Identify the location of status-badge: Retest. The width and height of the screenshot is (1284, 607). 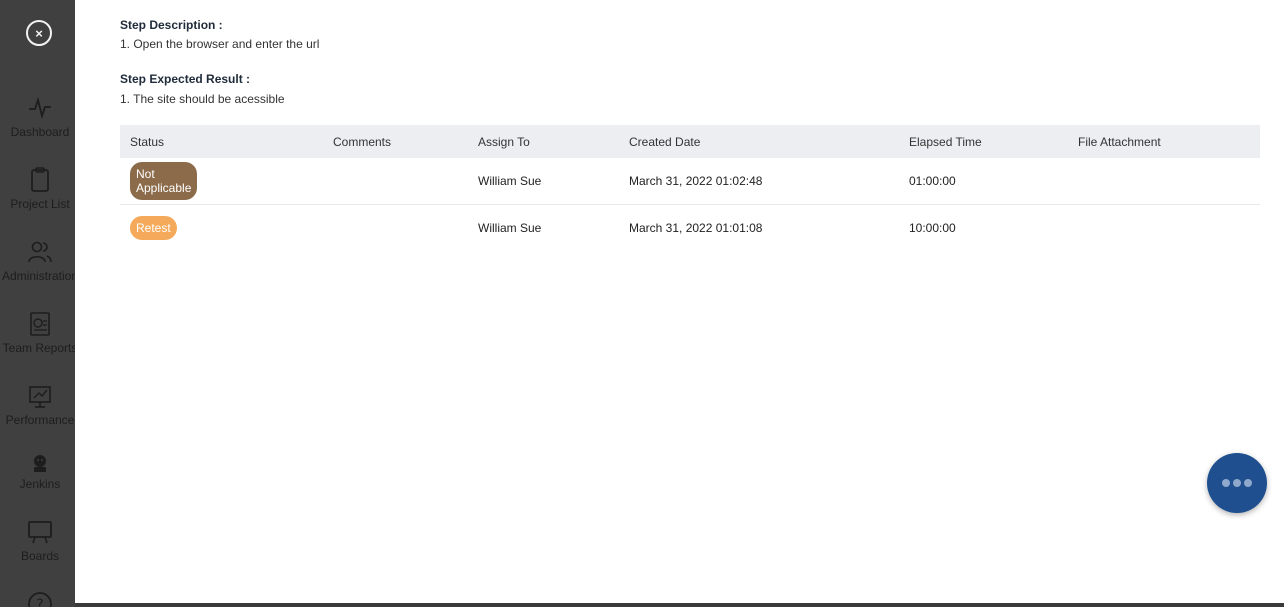
(153, 228).